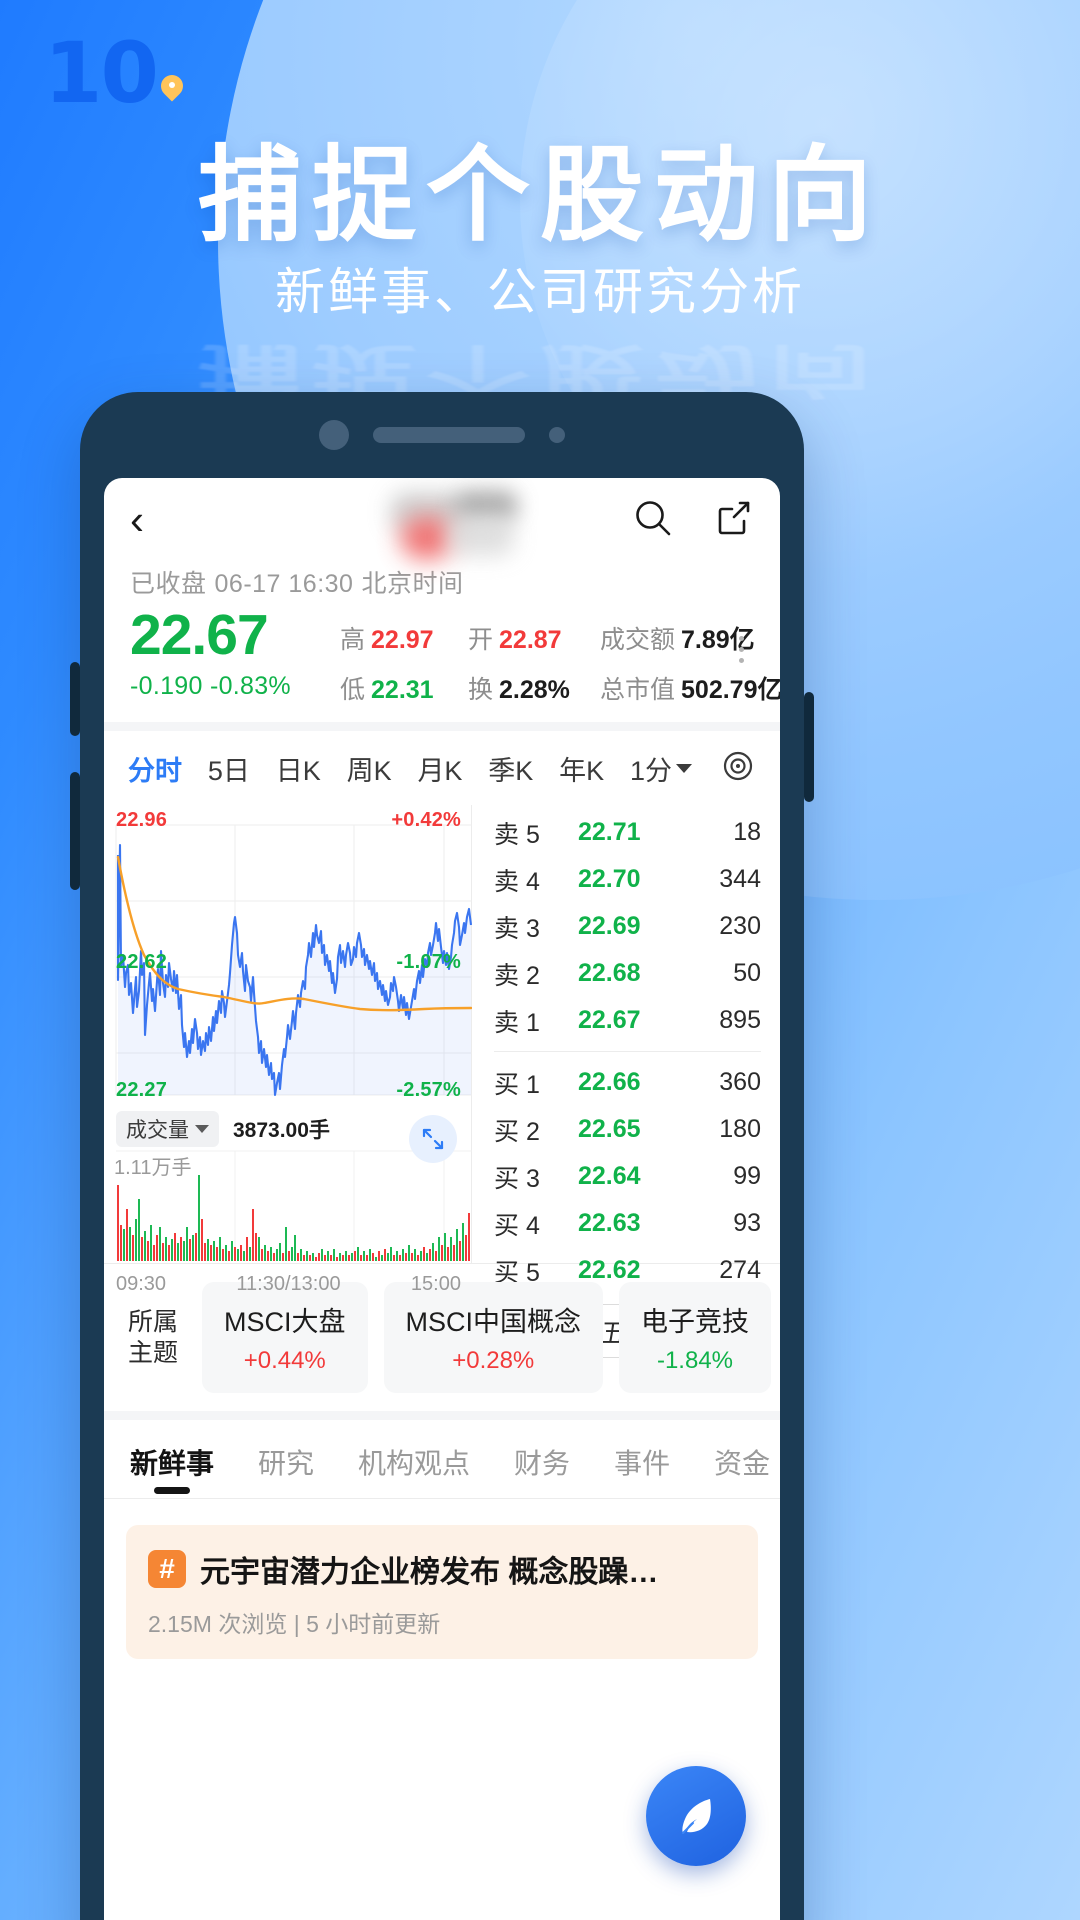 This screenshot has width=1080, height=1920. Describe the element at coordinates (690, 688) in the screenshot. I see `stat-market-cap: 总市值 502.79亿` at that location.